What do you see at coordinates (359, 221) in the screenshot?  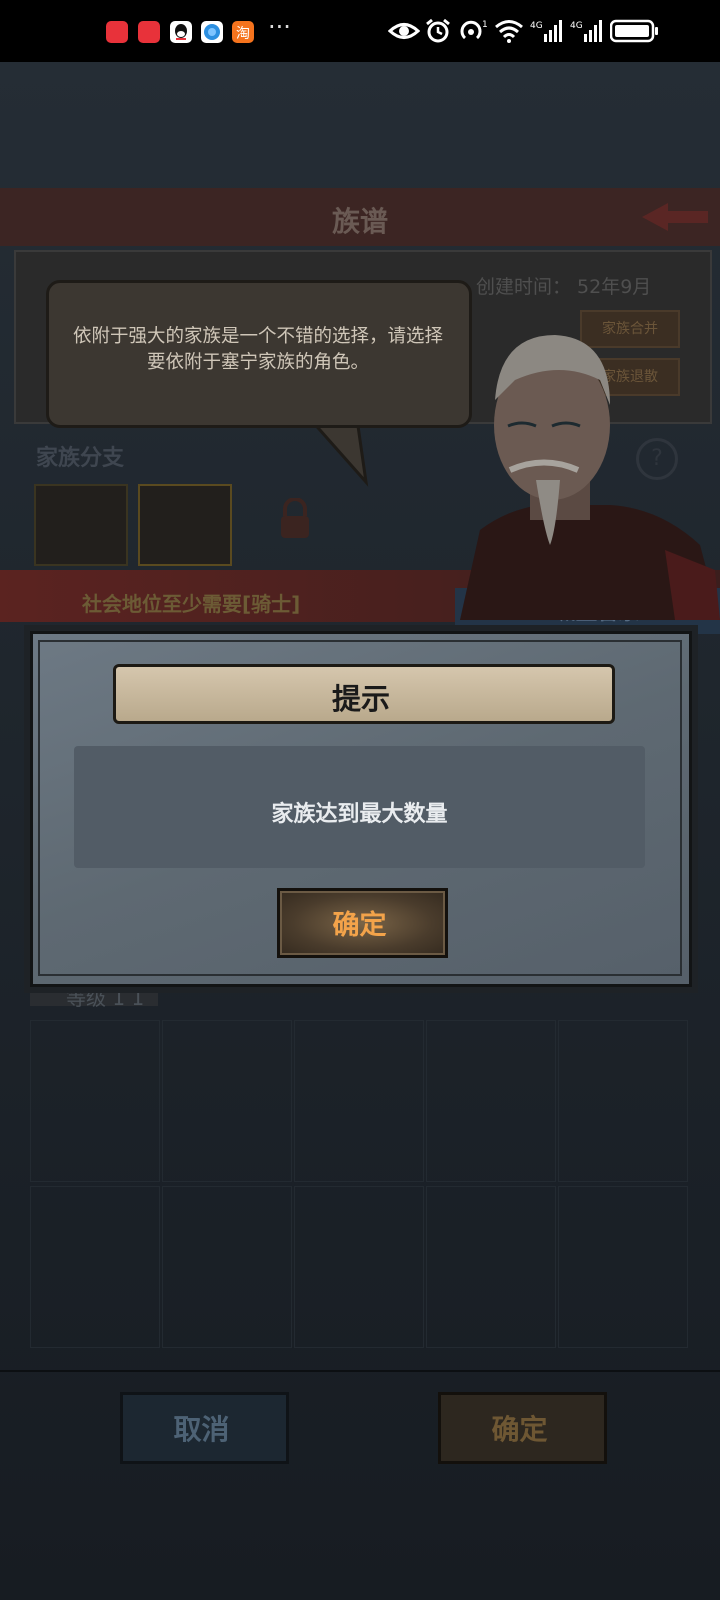 I see `page-title: 族谱` at bounding box center [359, 221].